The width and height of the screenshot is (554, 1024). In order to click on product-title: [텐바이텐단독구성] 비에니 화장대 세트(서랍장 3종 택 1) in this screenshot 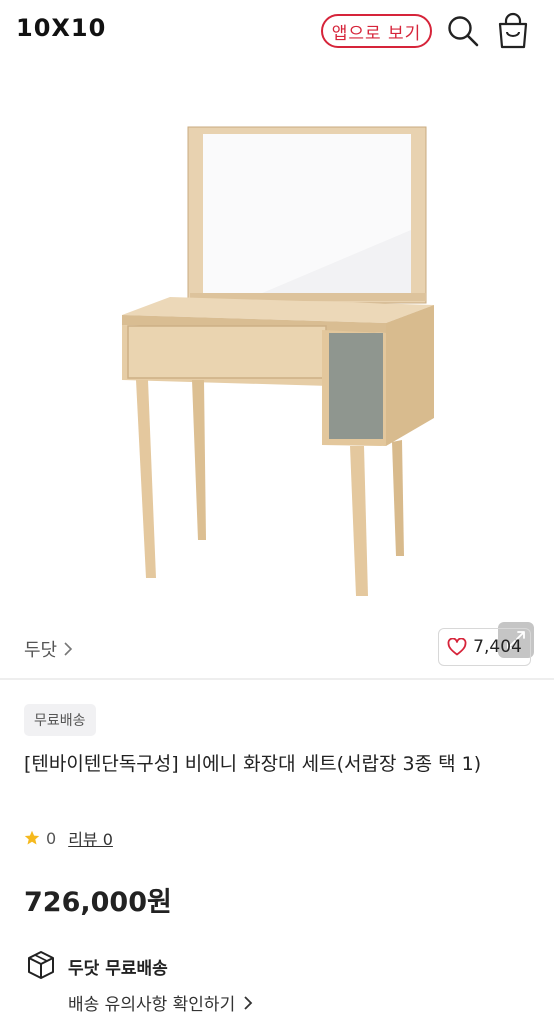, I will do `click(253, 764)`.